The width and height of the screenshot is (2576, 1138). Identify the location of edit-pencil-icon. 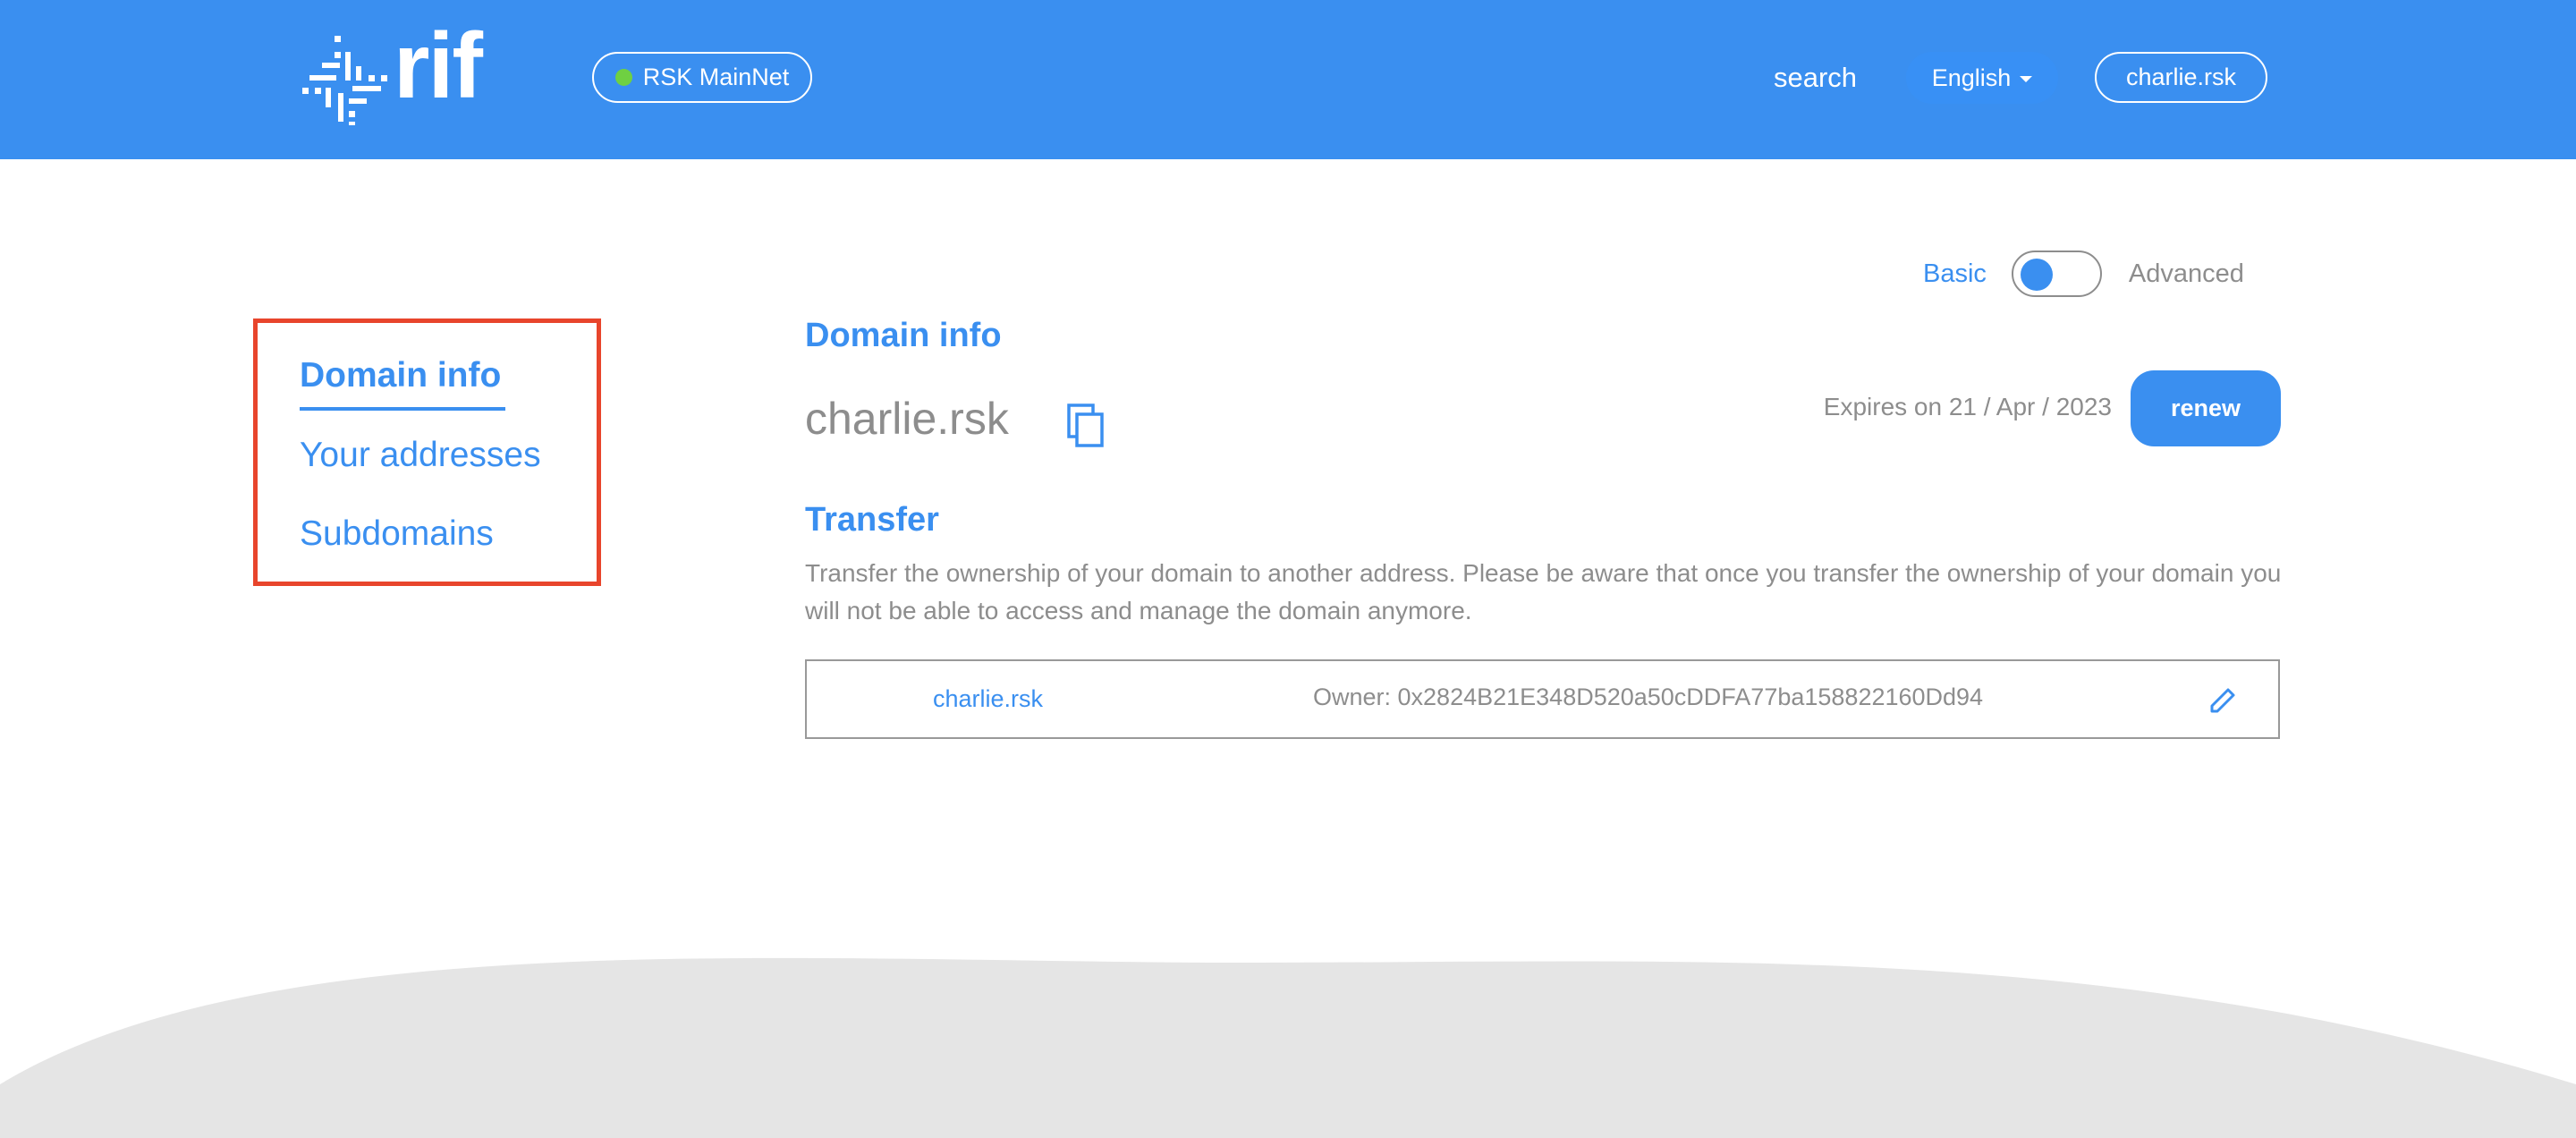
(2223, 700).